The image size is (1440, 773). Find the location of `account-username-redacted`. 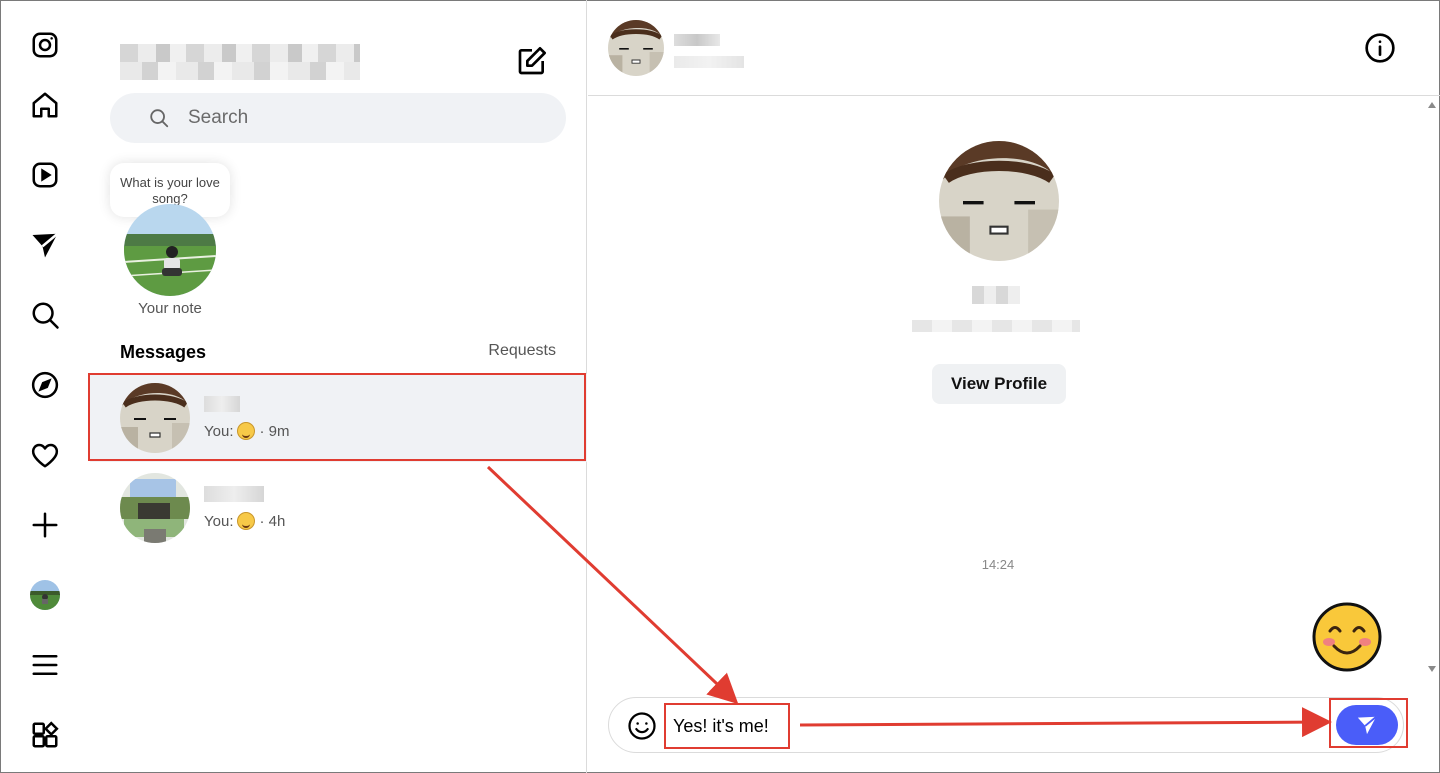

account-username-redacted is located at coordinates (240, 62).